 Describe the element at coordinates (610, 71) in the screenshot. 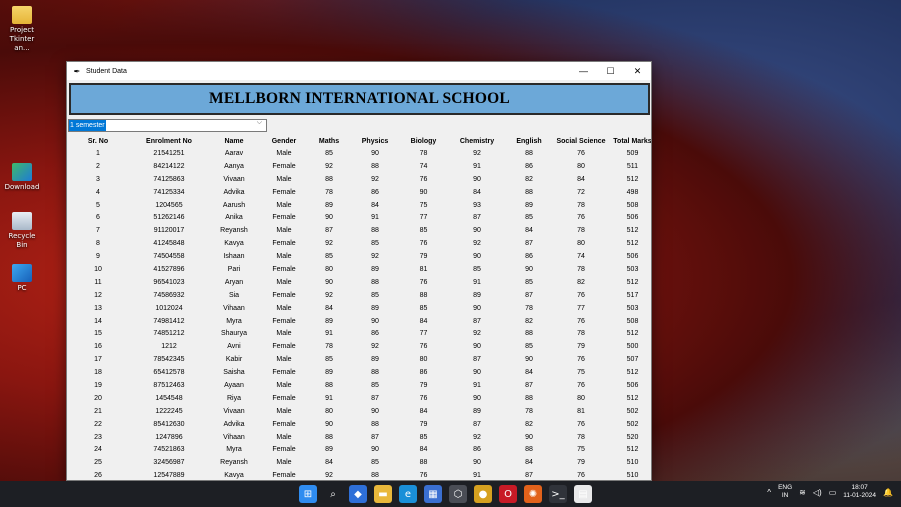

I see `maximize-button: ☐` at that location.